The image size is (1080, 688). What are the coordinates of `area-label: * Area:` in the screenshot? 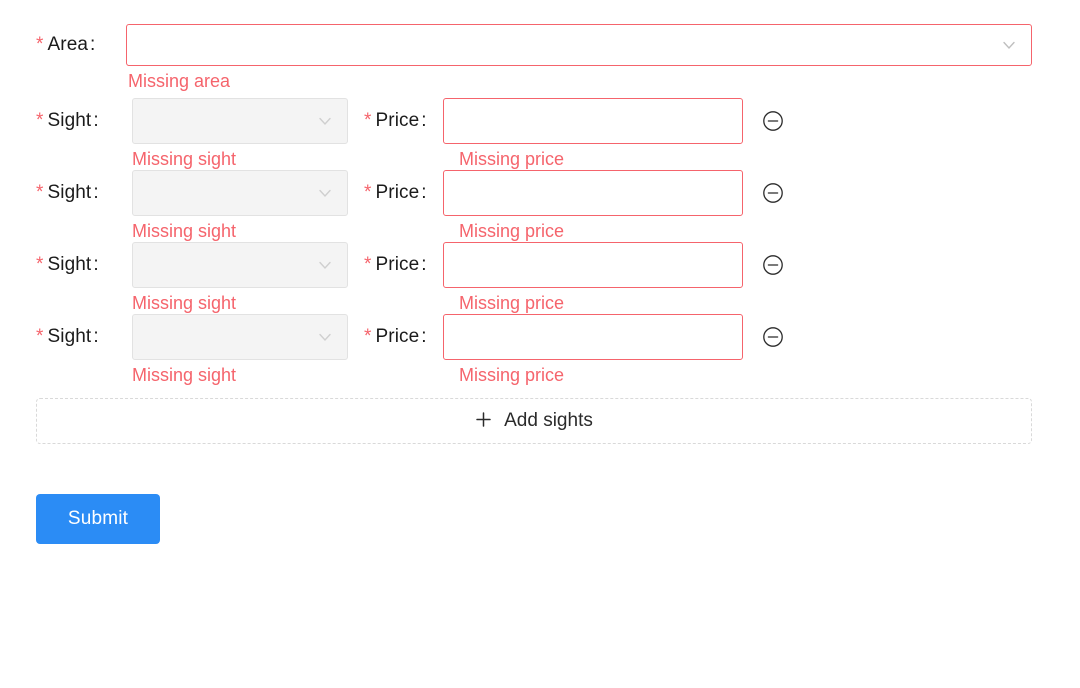 It's located at (81, 45).